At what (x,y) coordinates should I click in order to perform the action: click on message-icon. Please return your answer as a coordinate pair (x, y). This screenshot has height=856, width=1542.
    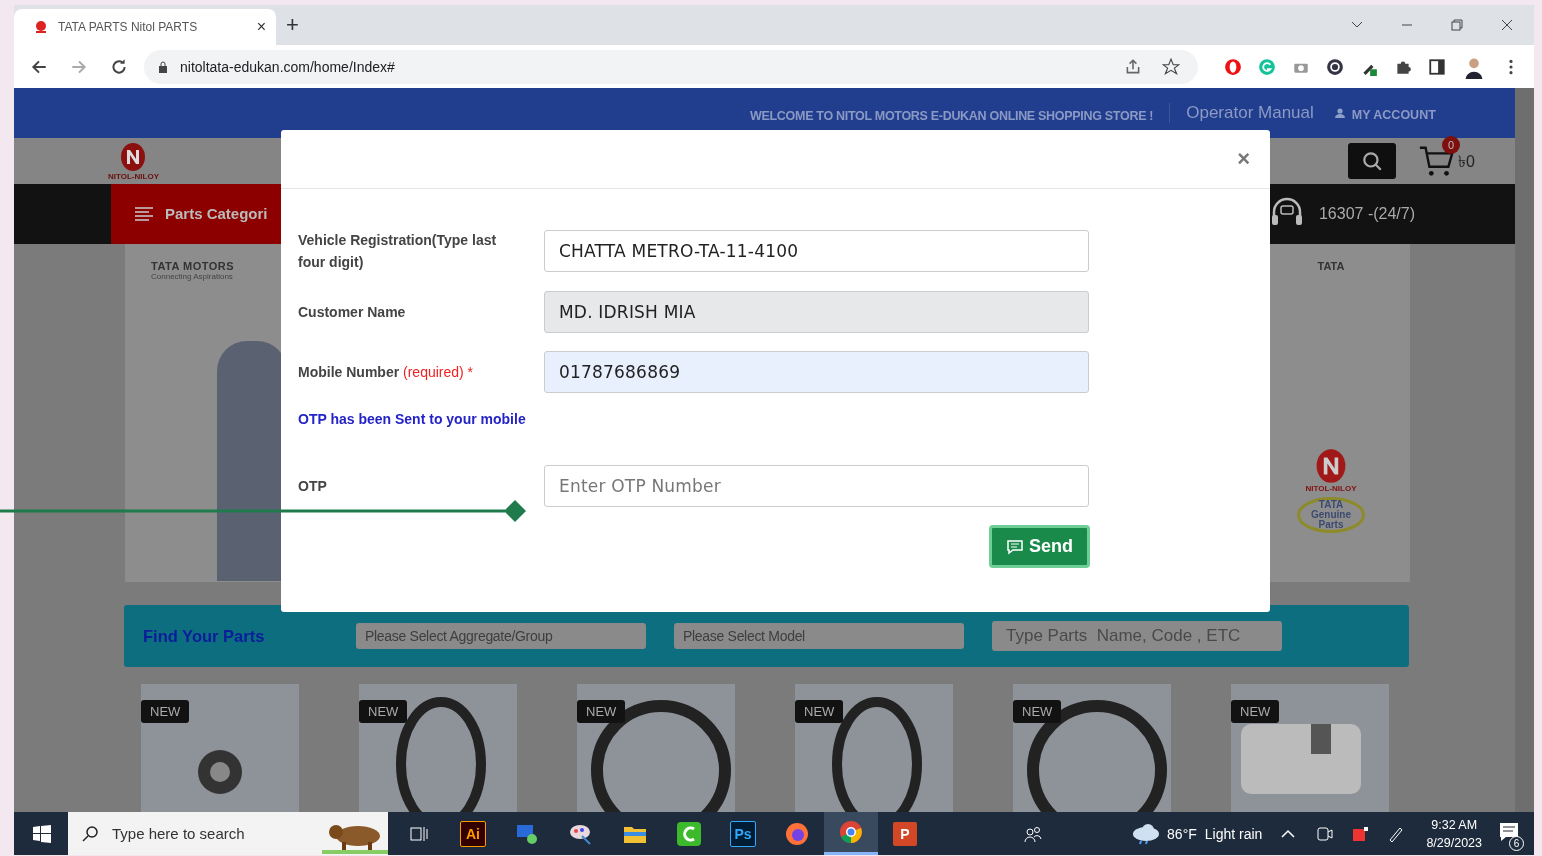
    Looking at the image, I should click on (1015, 546).